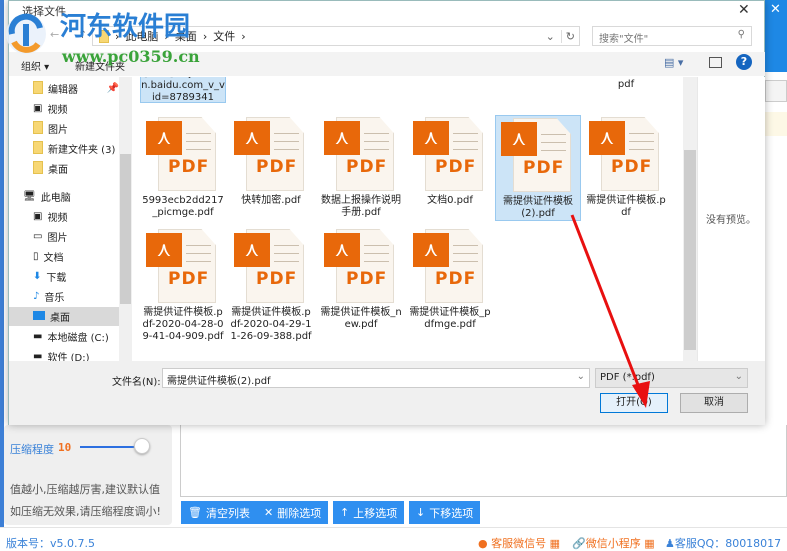 The width and height of the screenshot is (787, 551). What do you see at coordinates (610, 311) in the screenshot?
I see `annotation-arrow` at bounding box center [610, 311].